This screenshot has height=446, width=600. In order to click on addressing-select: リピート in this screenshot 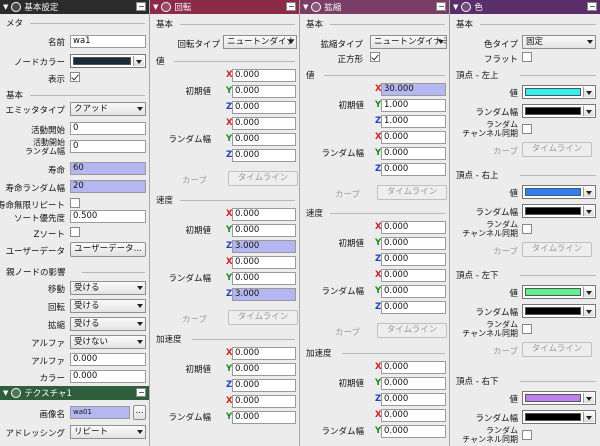, I will do `click(108, 432)`.